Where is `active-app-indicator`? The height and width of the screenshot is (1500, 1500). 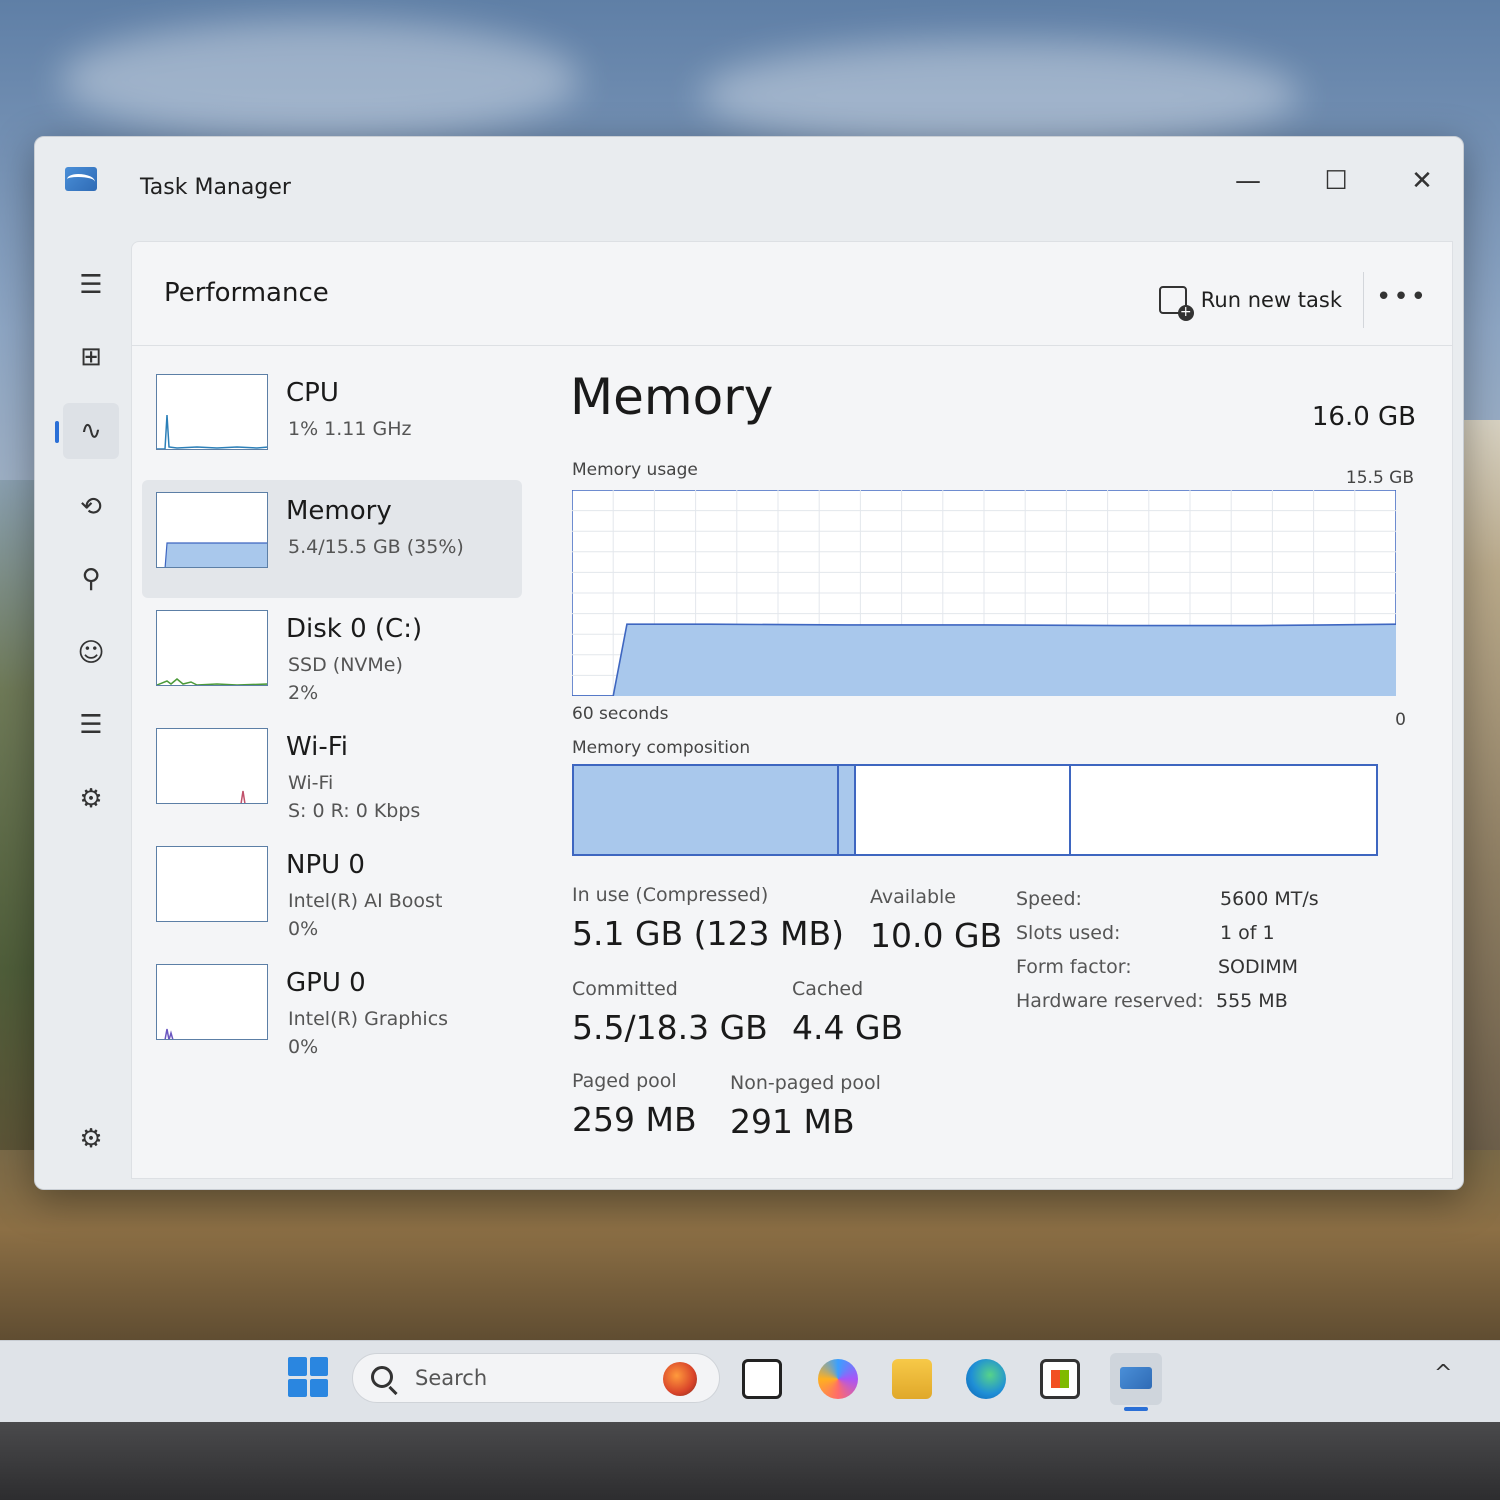 active-app-indicator is located at coordinates (1136, 1409).